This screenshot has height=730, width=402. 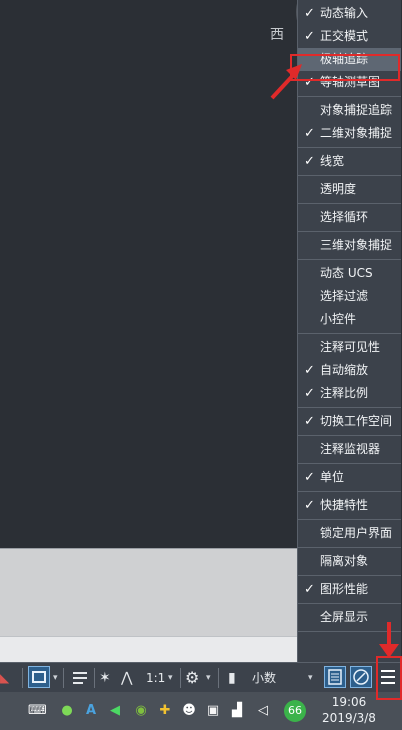 I want to click on menu-item: 三维对象捕捉, so click(x=349, y=245).